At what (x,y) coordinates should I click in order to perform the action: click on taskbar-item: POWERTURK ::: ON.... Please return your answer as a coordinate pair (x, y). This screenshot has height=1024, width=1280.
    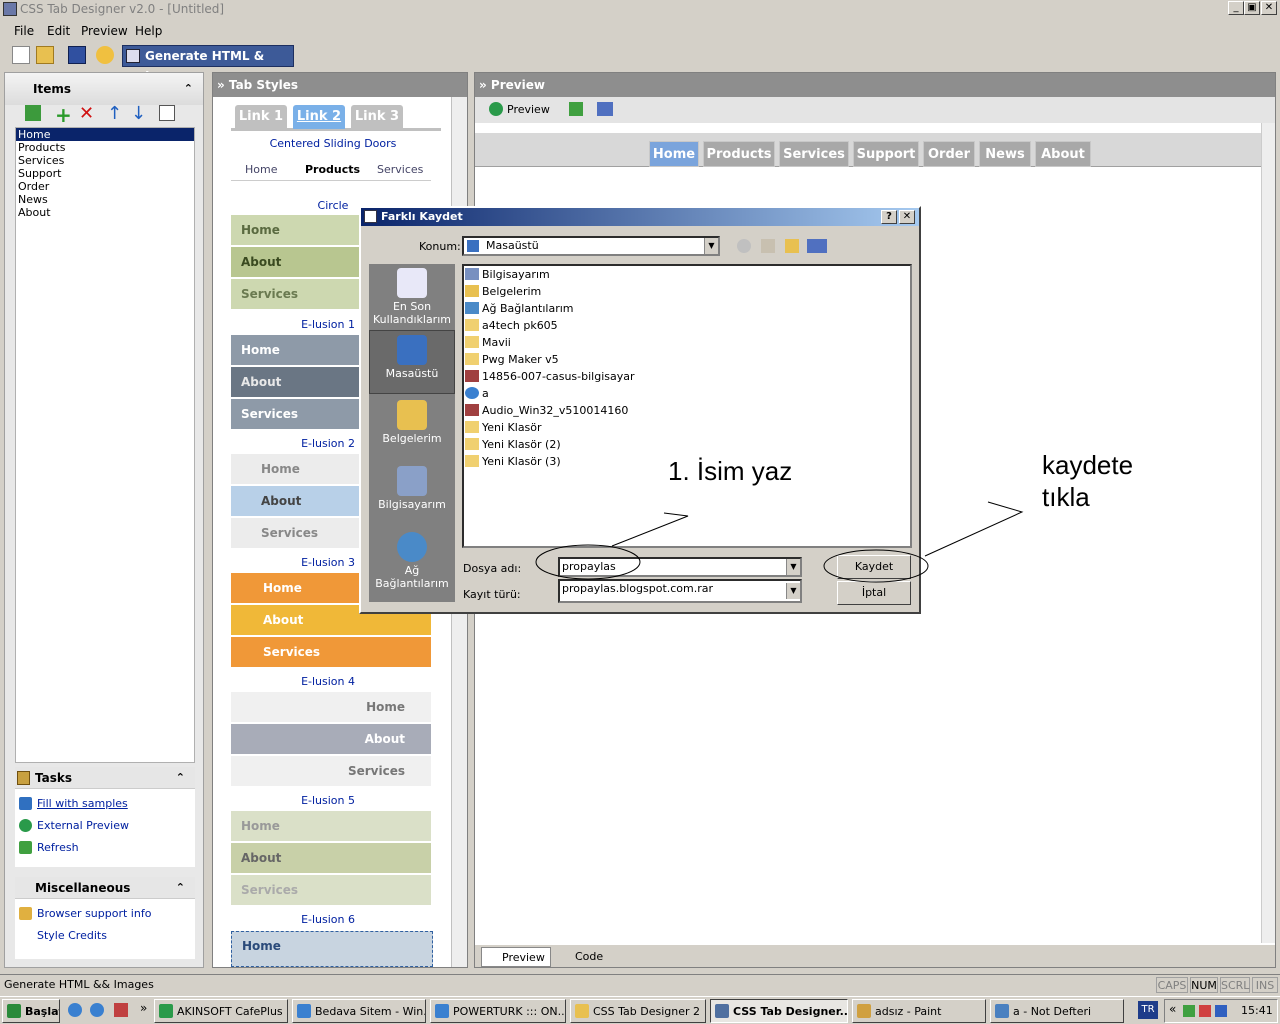
    Looking at the image, I should click on (498, 1011).